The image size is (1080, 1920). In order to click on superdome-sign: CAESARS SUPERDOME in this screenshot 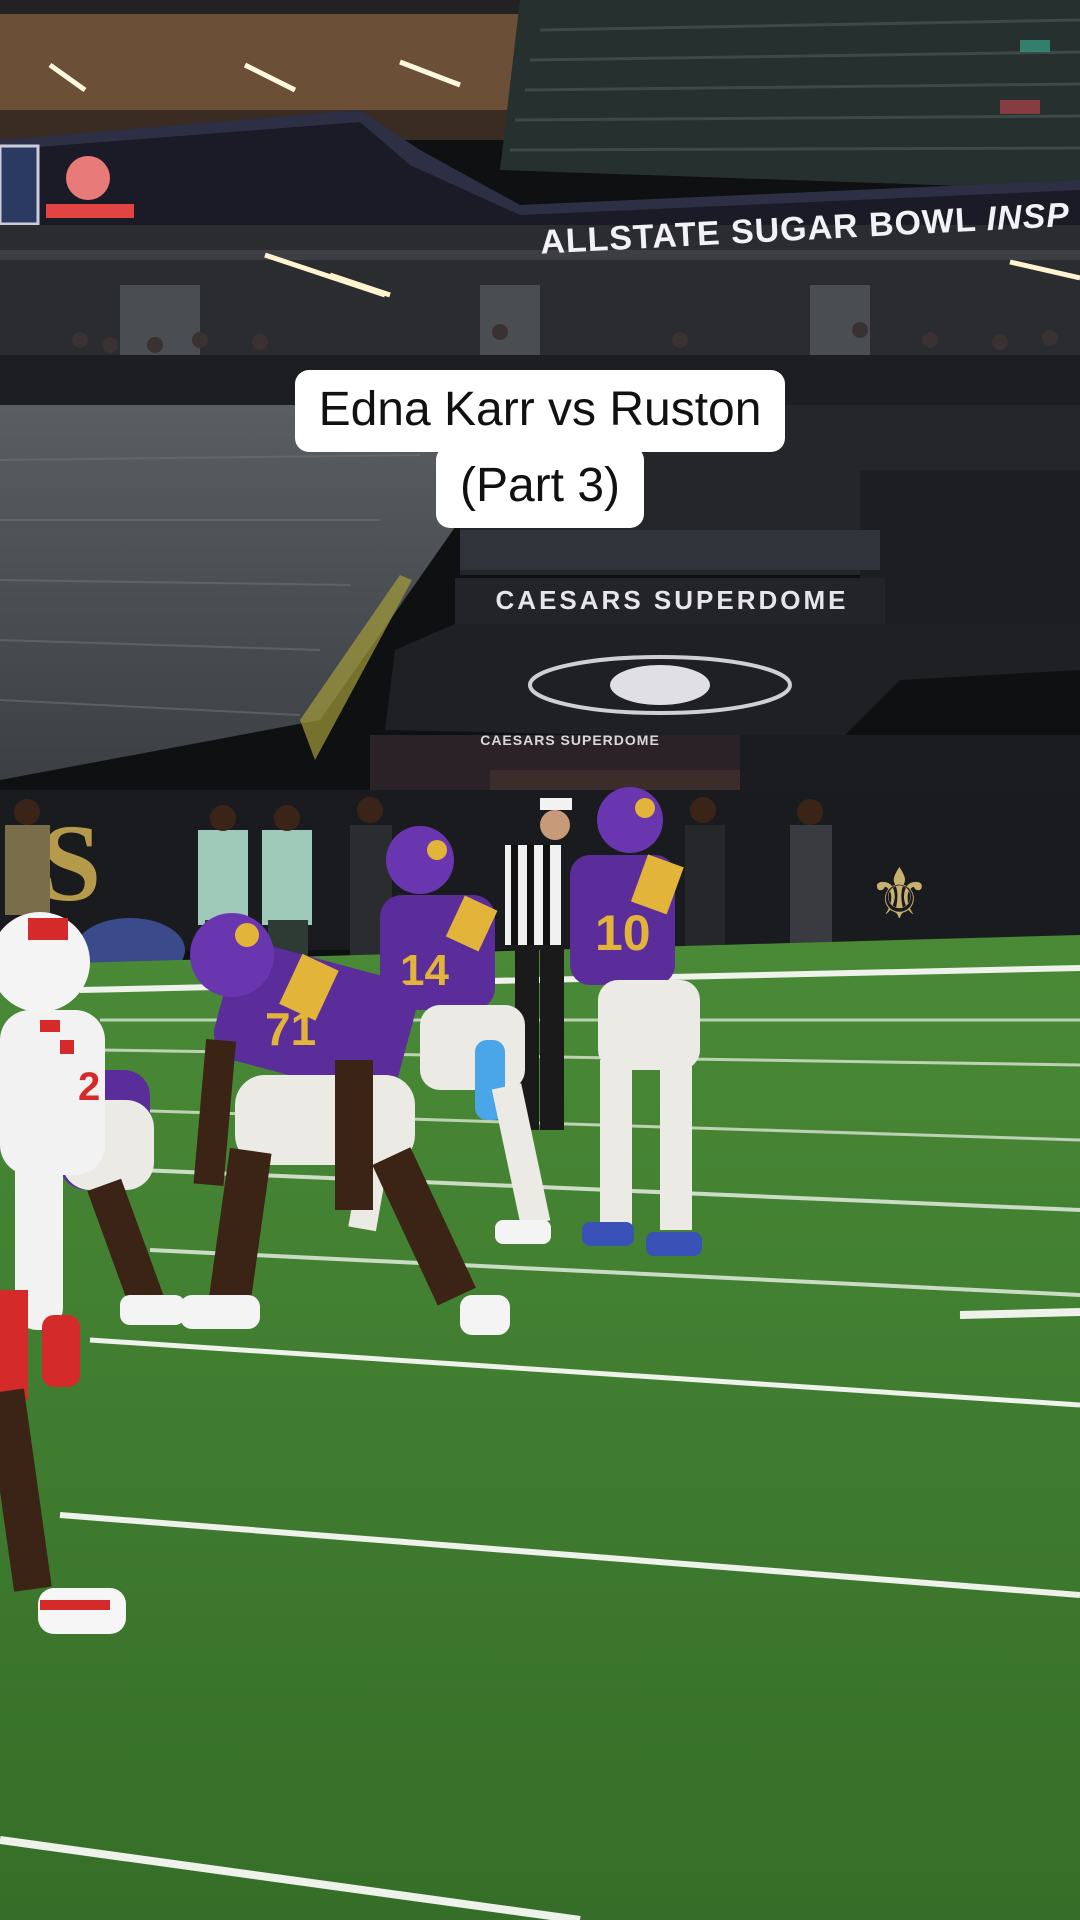, I will do `click(672, 599)`.